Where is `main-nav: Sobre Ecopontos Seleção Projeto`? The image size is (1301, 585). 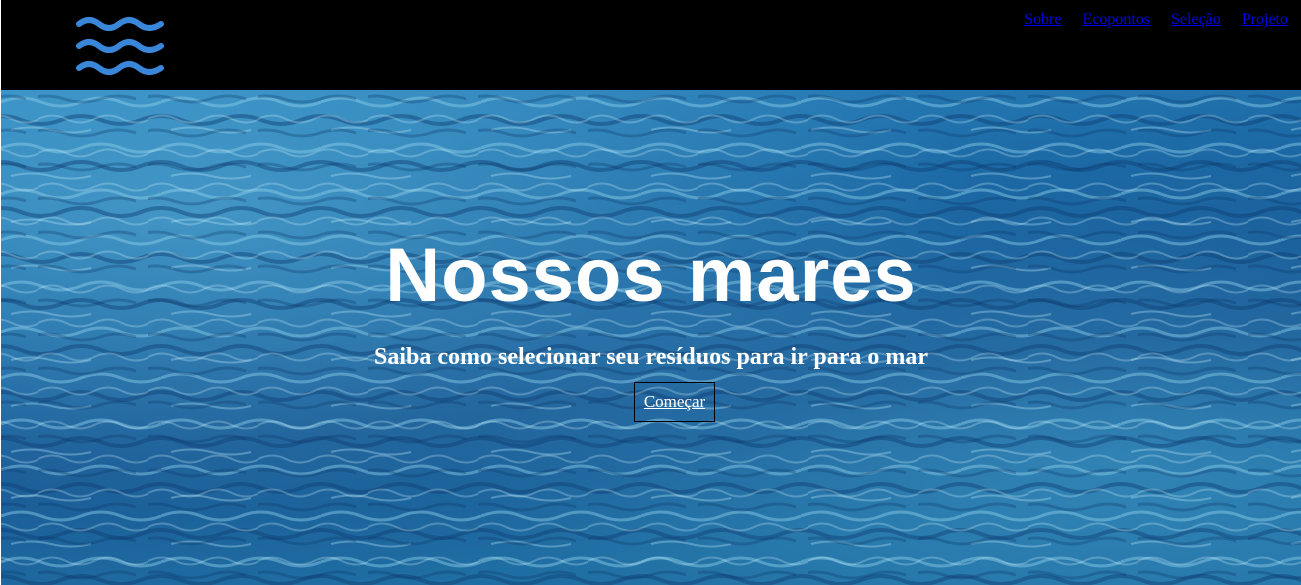
main-nav: Sobre Ecopontos Seleção Projeto is located at coordinates (1156, 20).